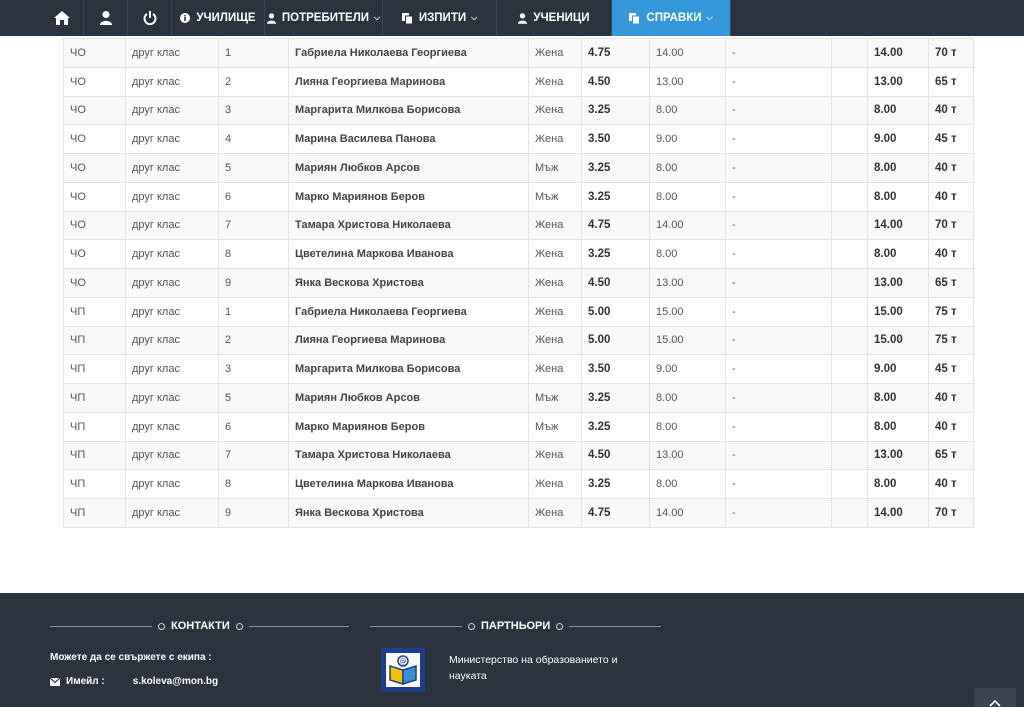 The image size is (1024, 707). I want to click on cell-number: 2, so click(253, 340).